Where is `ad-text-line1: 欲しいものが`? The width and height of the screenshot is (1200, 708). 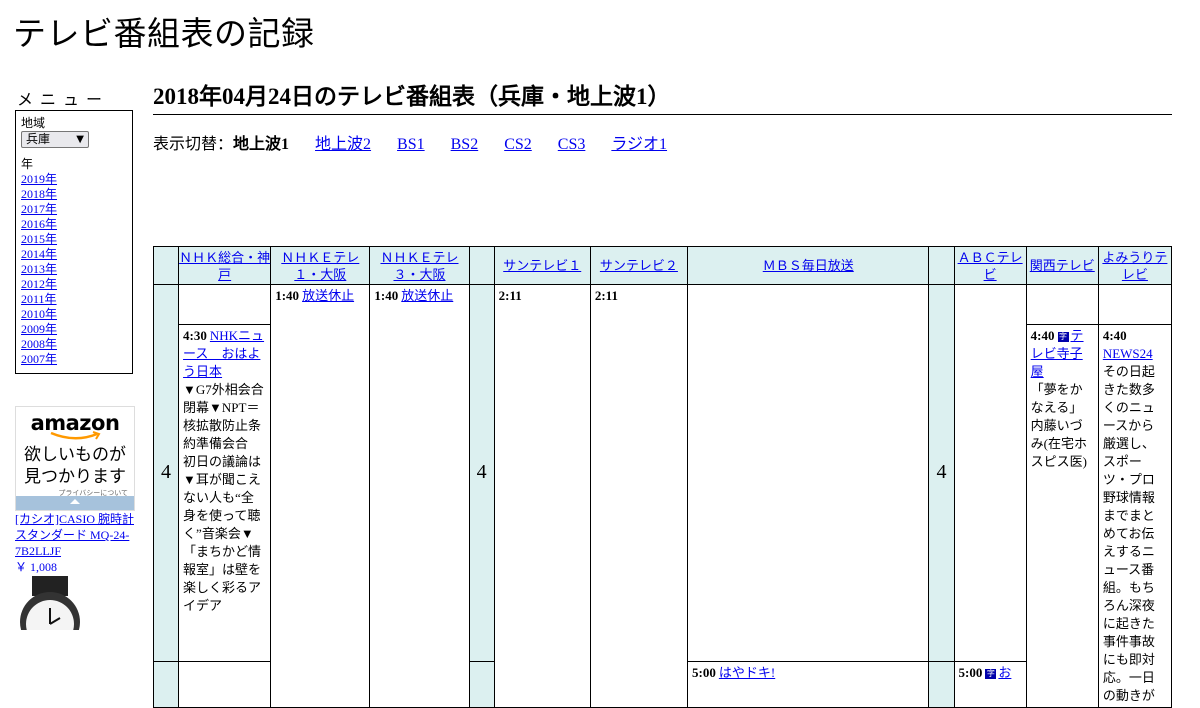 ad-text-line1: 欲しいものが is located at coordinates (75, 455).